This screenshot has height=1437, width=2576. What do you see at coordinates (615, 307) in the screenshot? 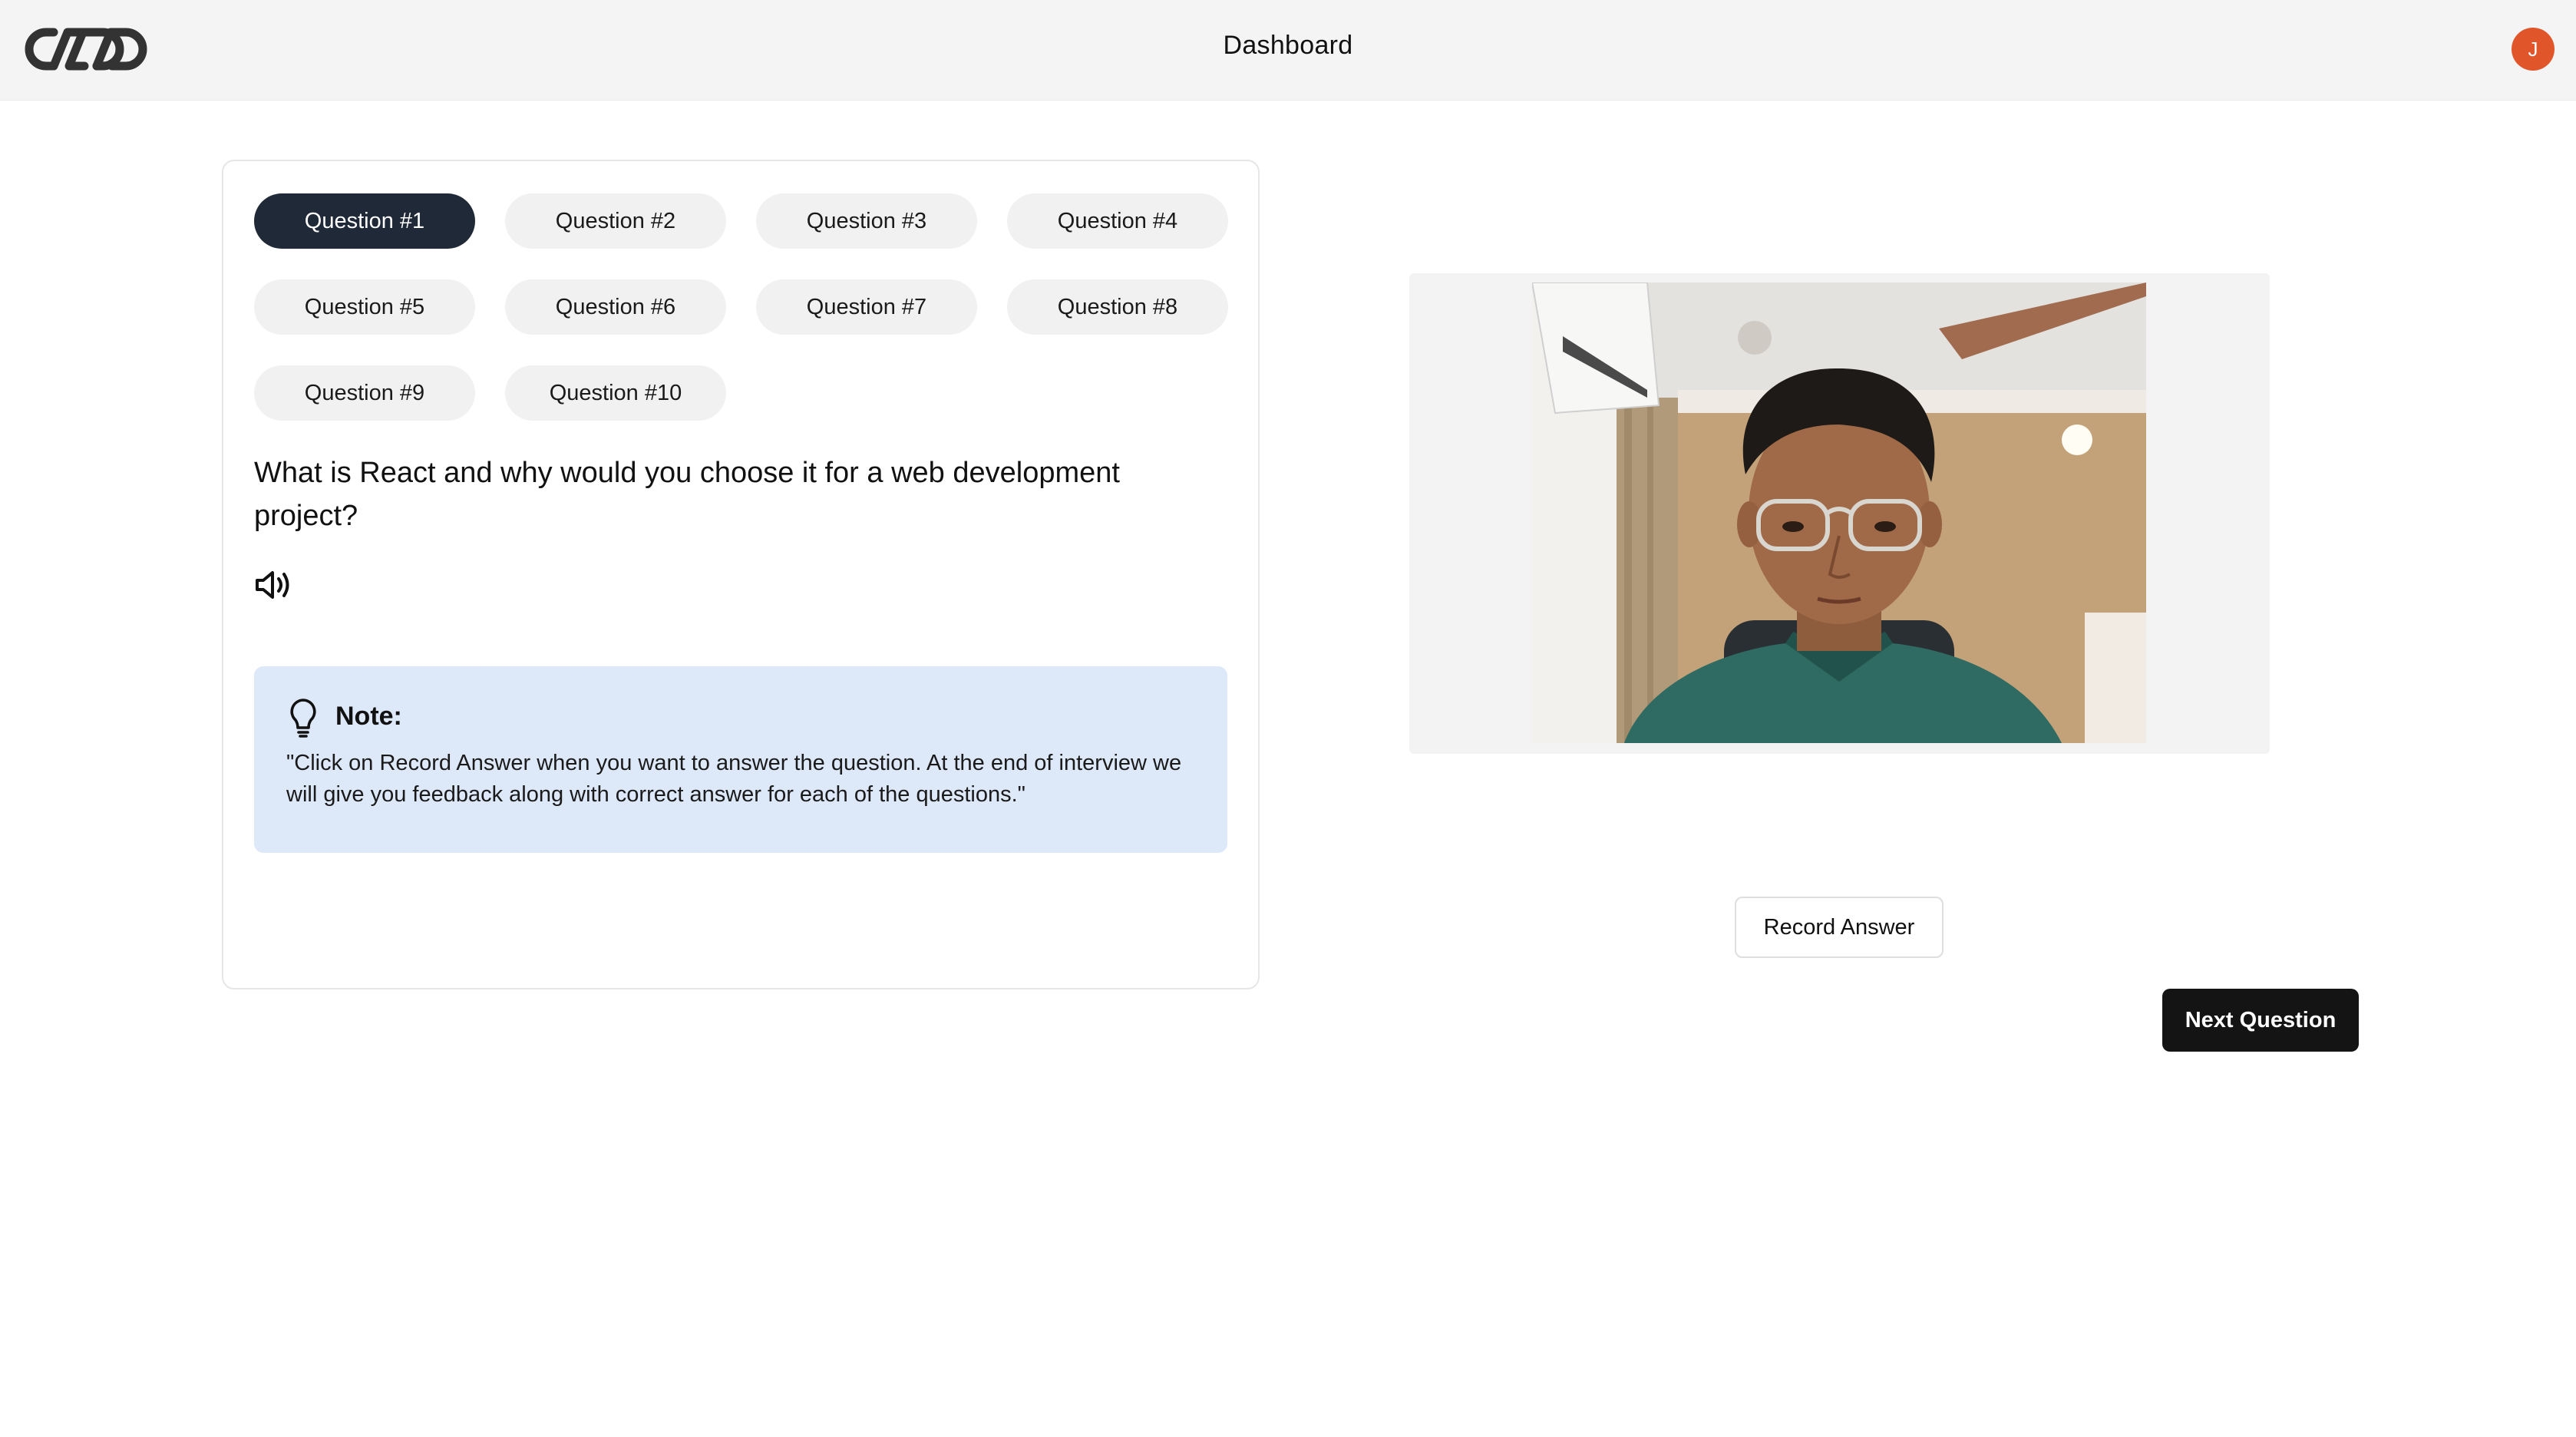
I see `tab-question-6: Question #6` at bounding box center [615, 307].